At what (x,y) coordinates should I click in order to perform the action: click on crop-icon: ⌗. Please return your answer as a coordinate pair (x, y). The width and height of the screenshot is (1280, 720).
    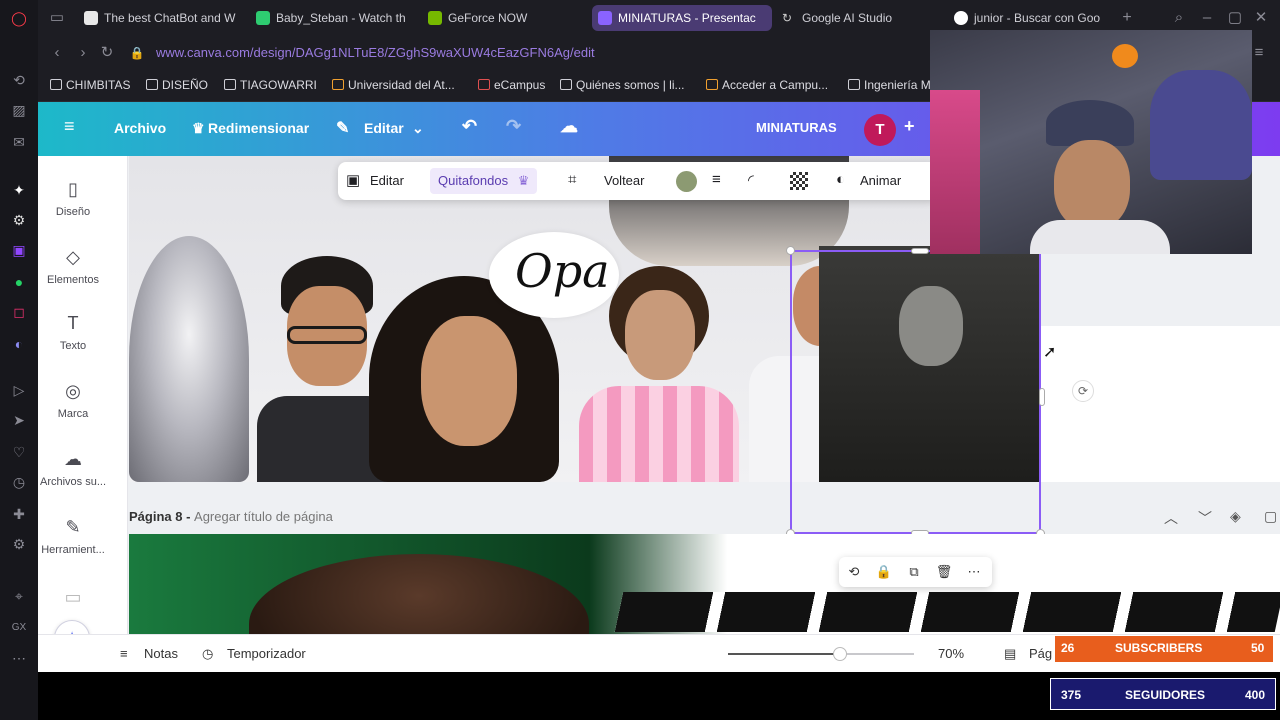
    Looking at the image, I should click on (572, 179).